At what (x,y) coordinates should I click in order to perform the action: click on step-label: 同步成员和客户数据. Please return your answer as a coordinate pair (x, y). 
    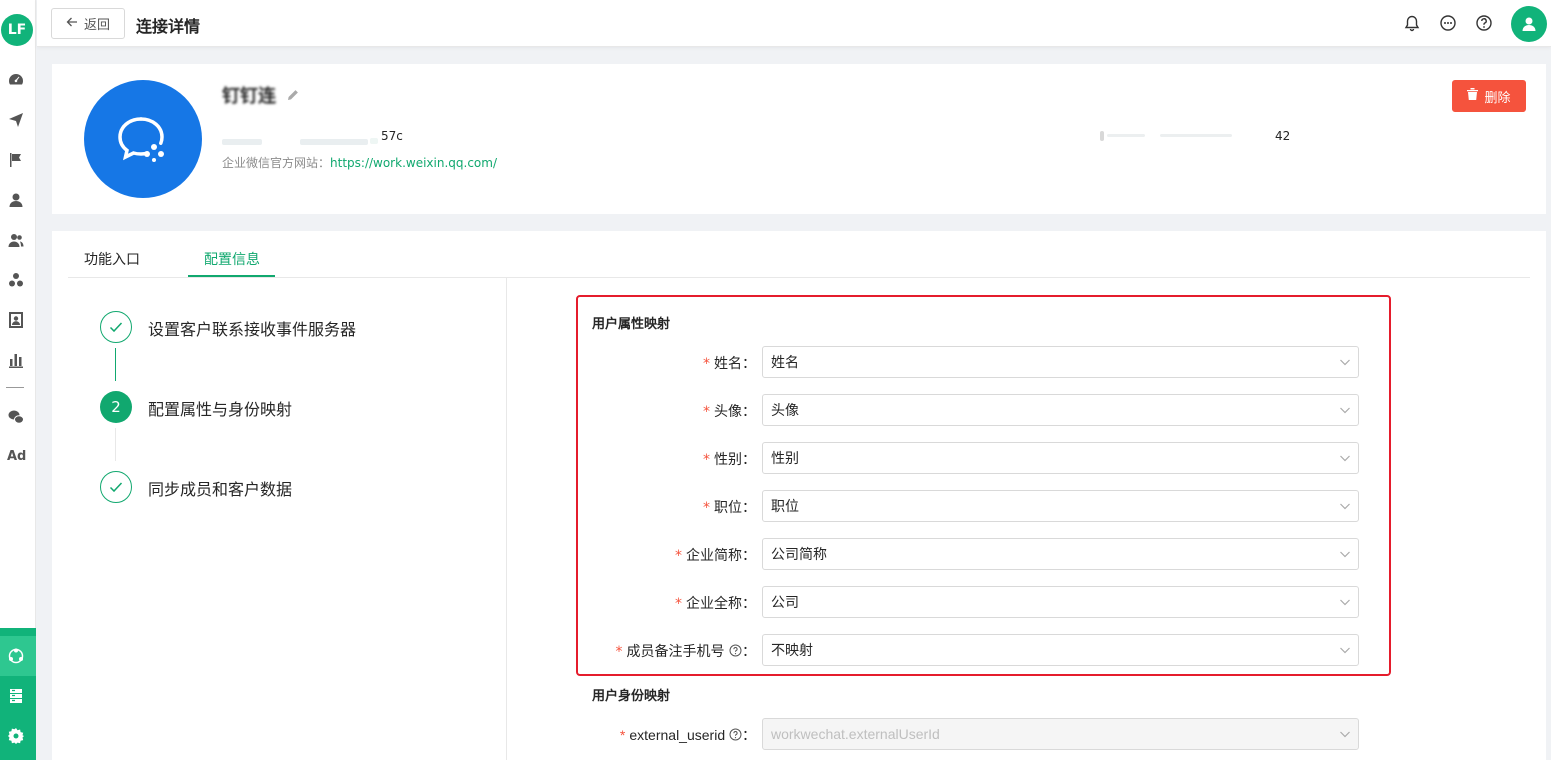
    Looking at the image, I should click on (220, 489).